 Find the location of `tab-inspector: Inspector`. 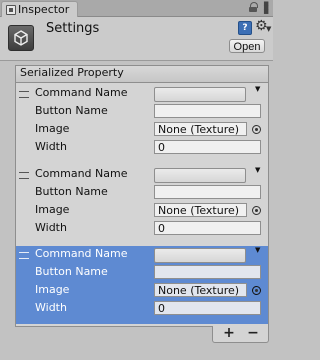

tab-inspector: Inspector is located at coordinates (39, 9).